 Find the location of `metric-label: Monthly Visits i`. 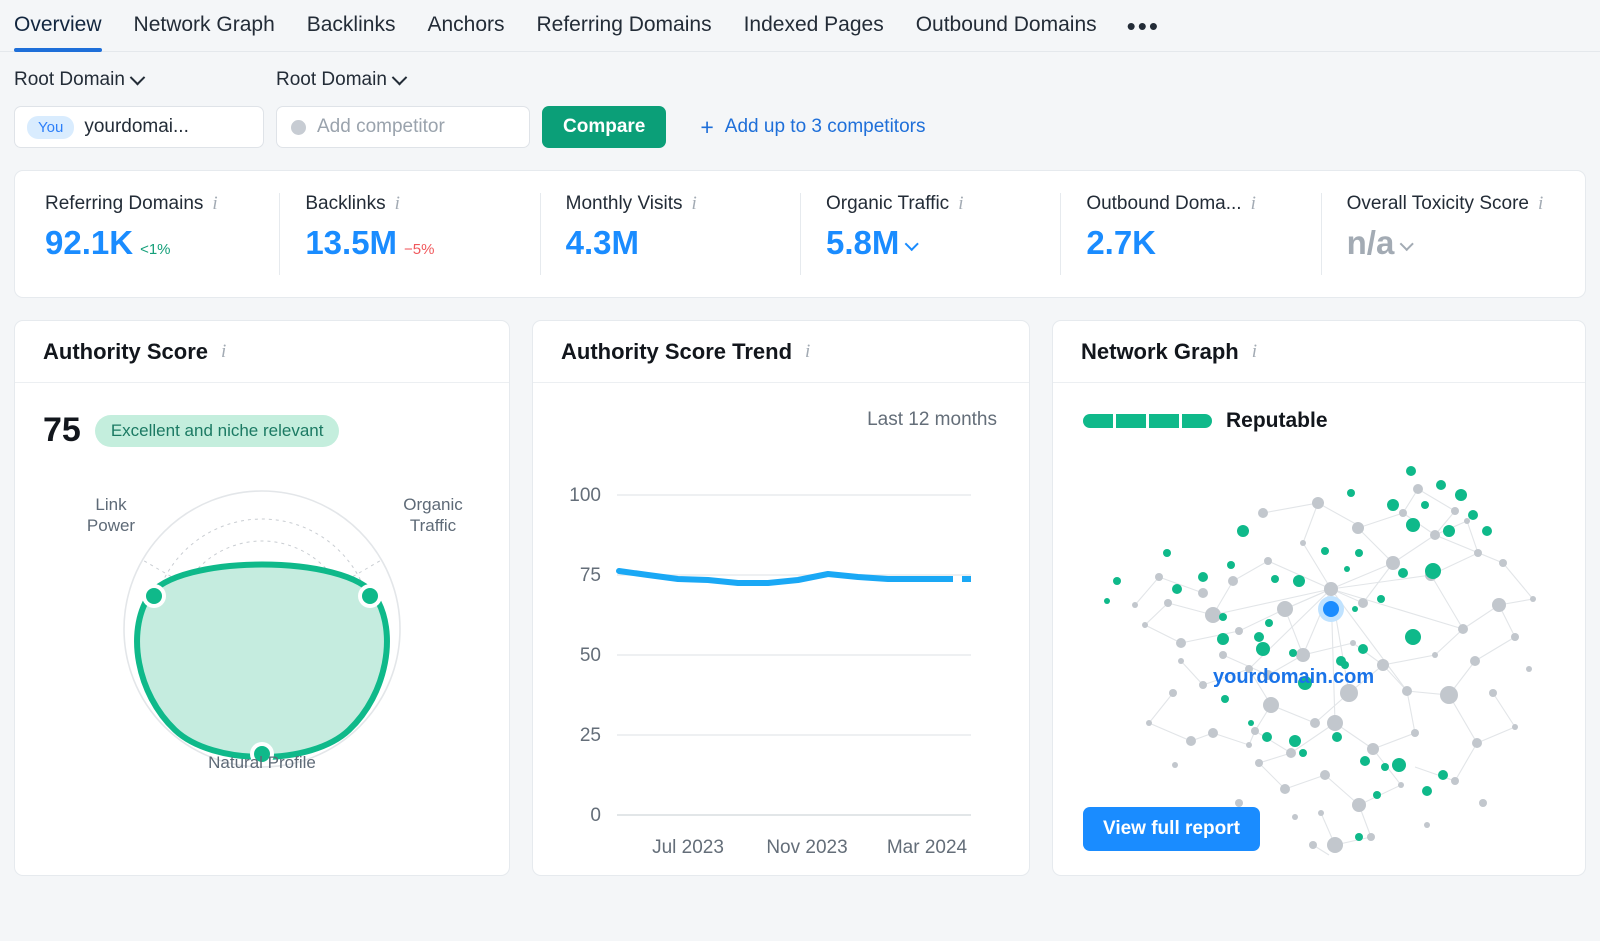

metric-label: Monthly Visits i is located at coordinates (678, 204).